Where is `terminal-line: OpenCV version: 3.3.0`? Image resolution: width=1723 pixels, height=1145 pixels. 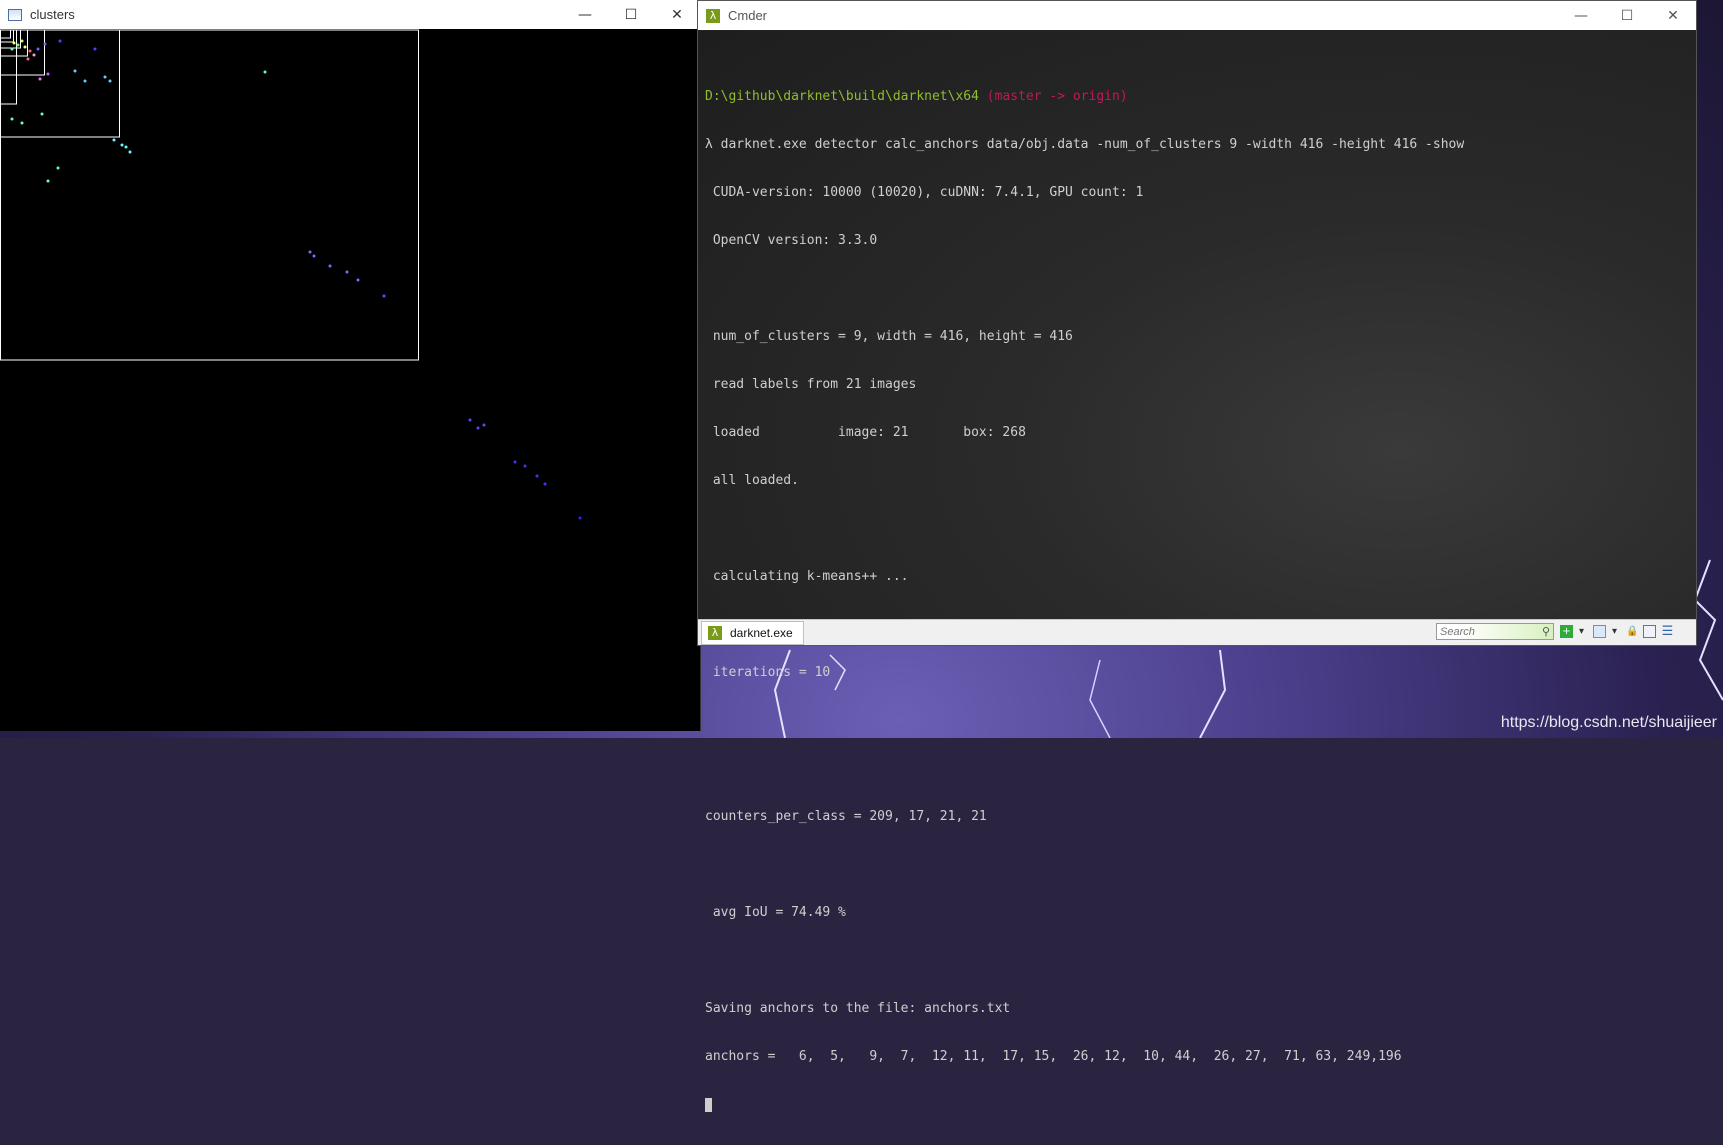
terminal-line: OpenCV version: 3.3.0 is located at coordinates (791, 240).